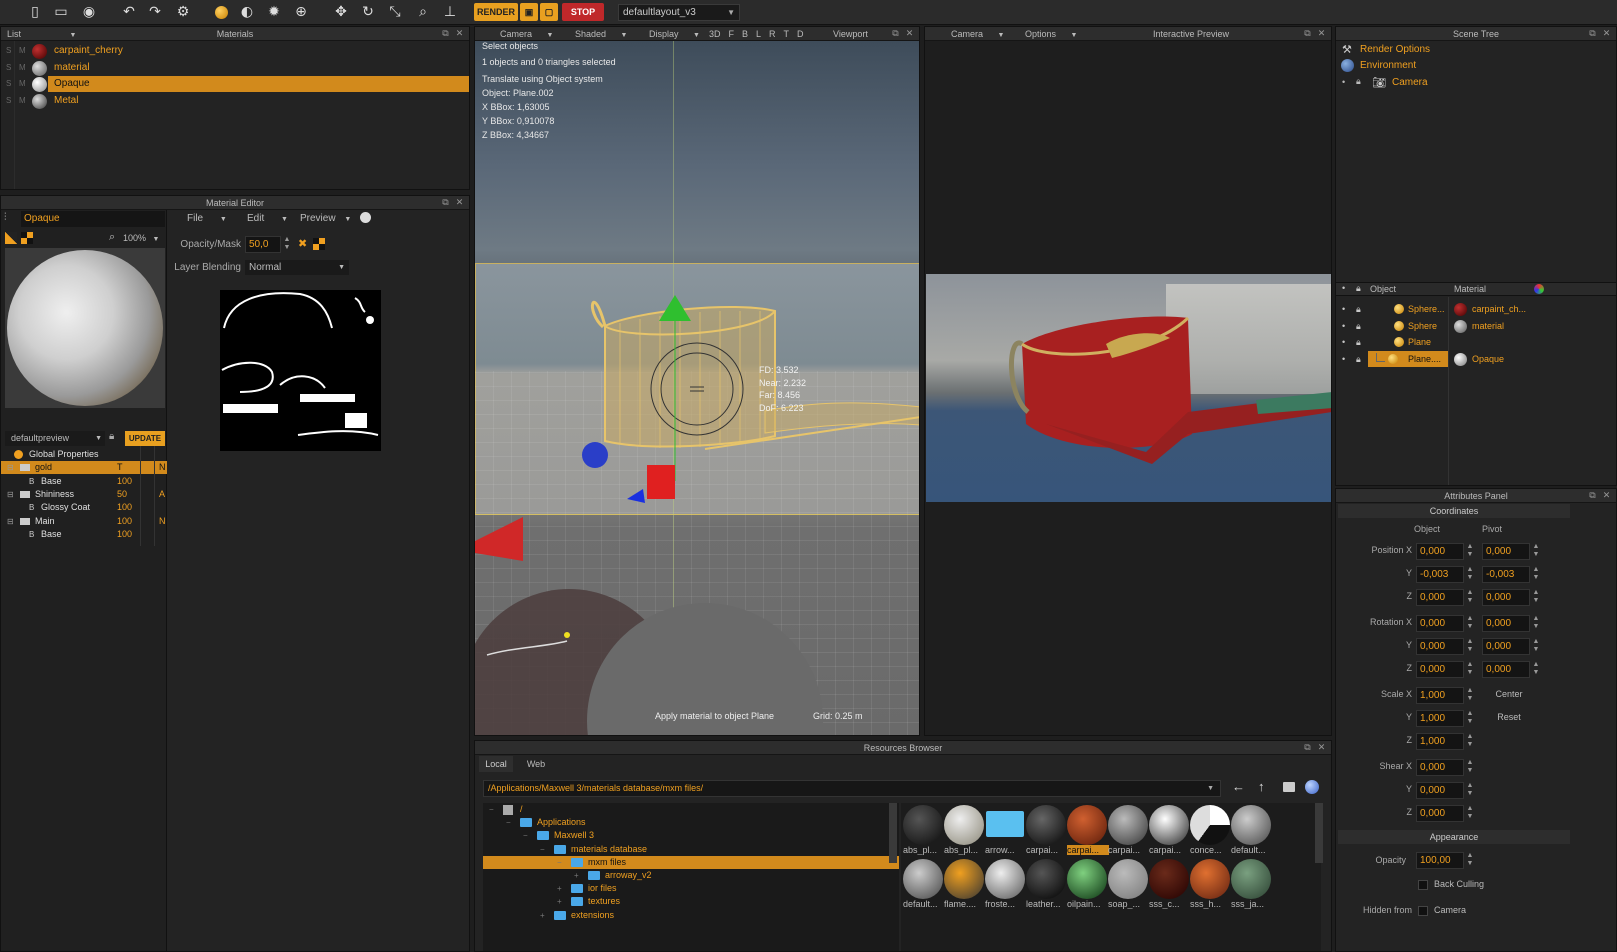  Describe the element at coordinates (745, 34) in the screenshot. I see `view-button-b: B` at that location.